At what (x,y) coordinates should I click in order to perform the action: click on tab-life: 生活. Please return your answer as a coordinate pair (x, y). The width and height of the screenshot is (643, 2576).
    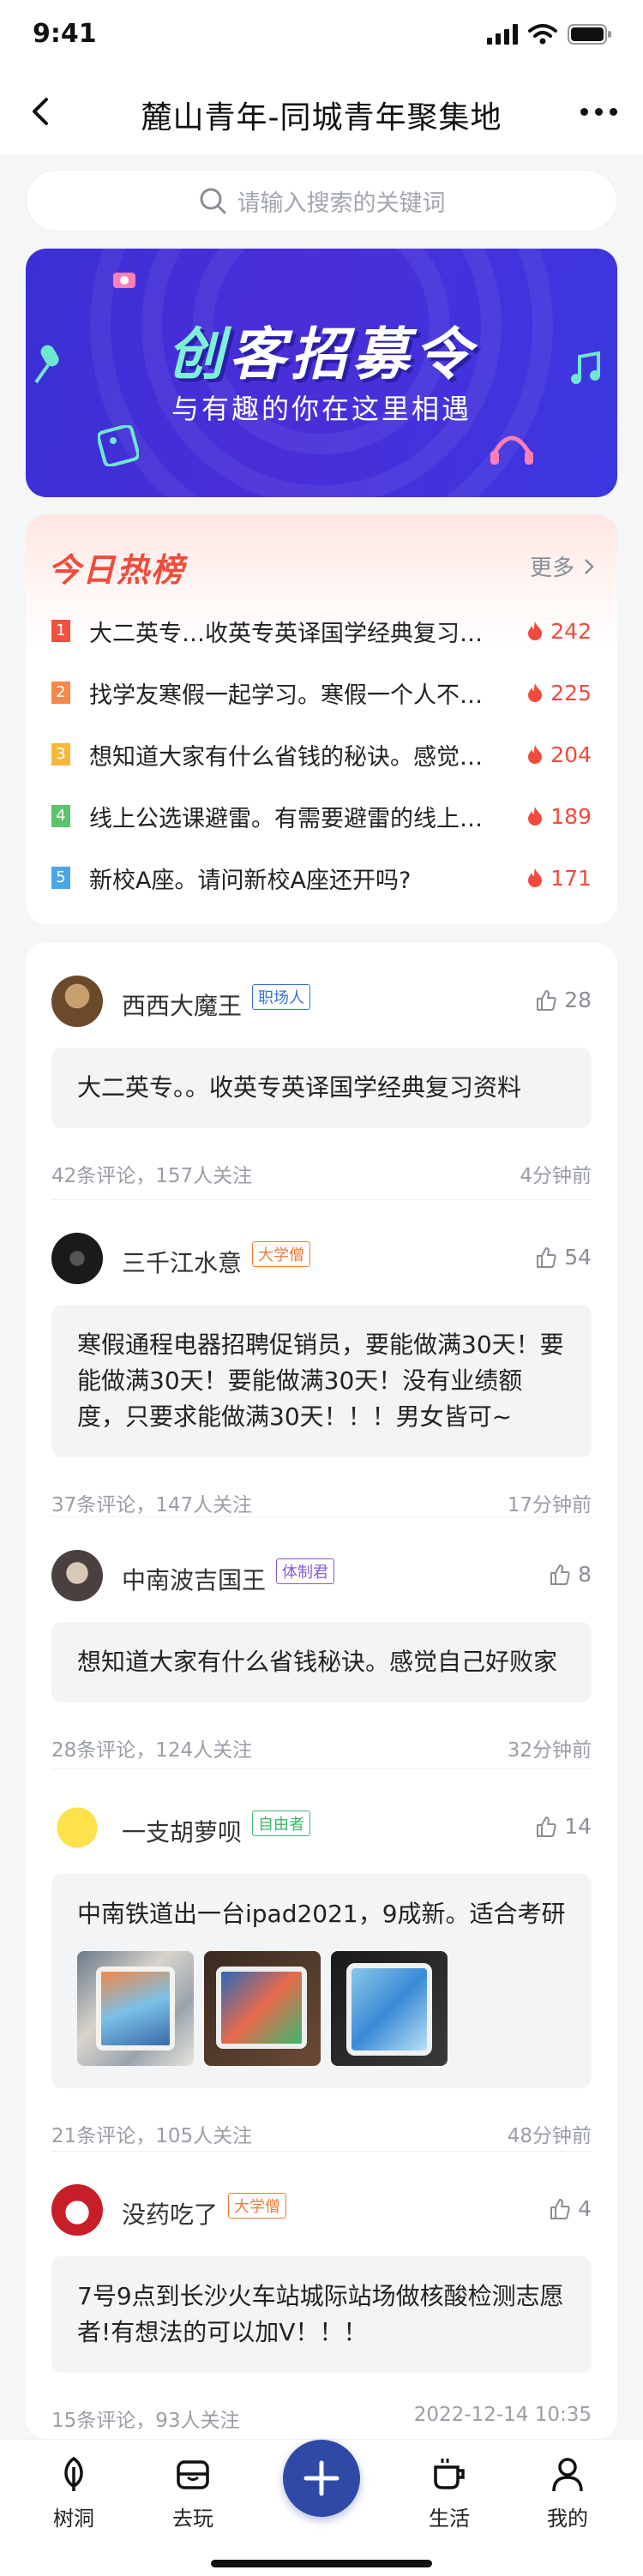
    Looking at the image, I should click on (449, 2493).